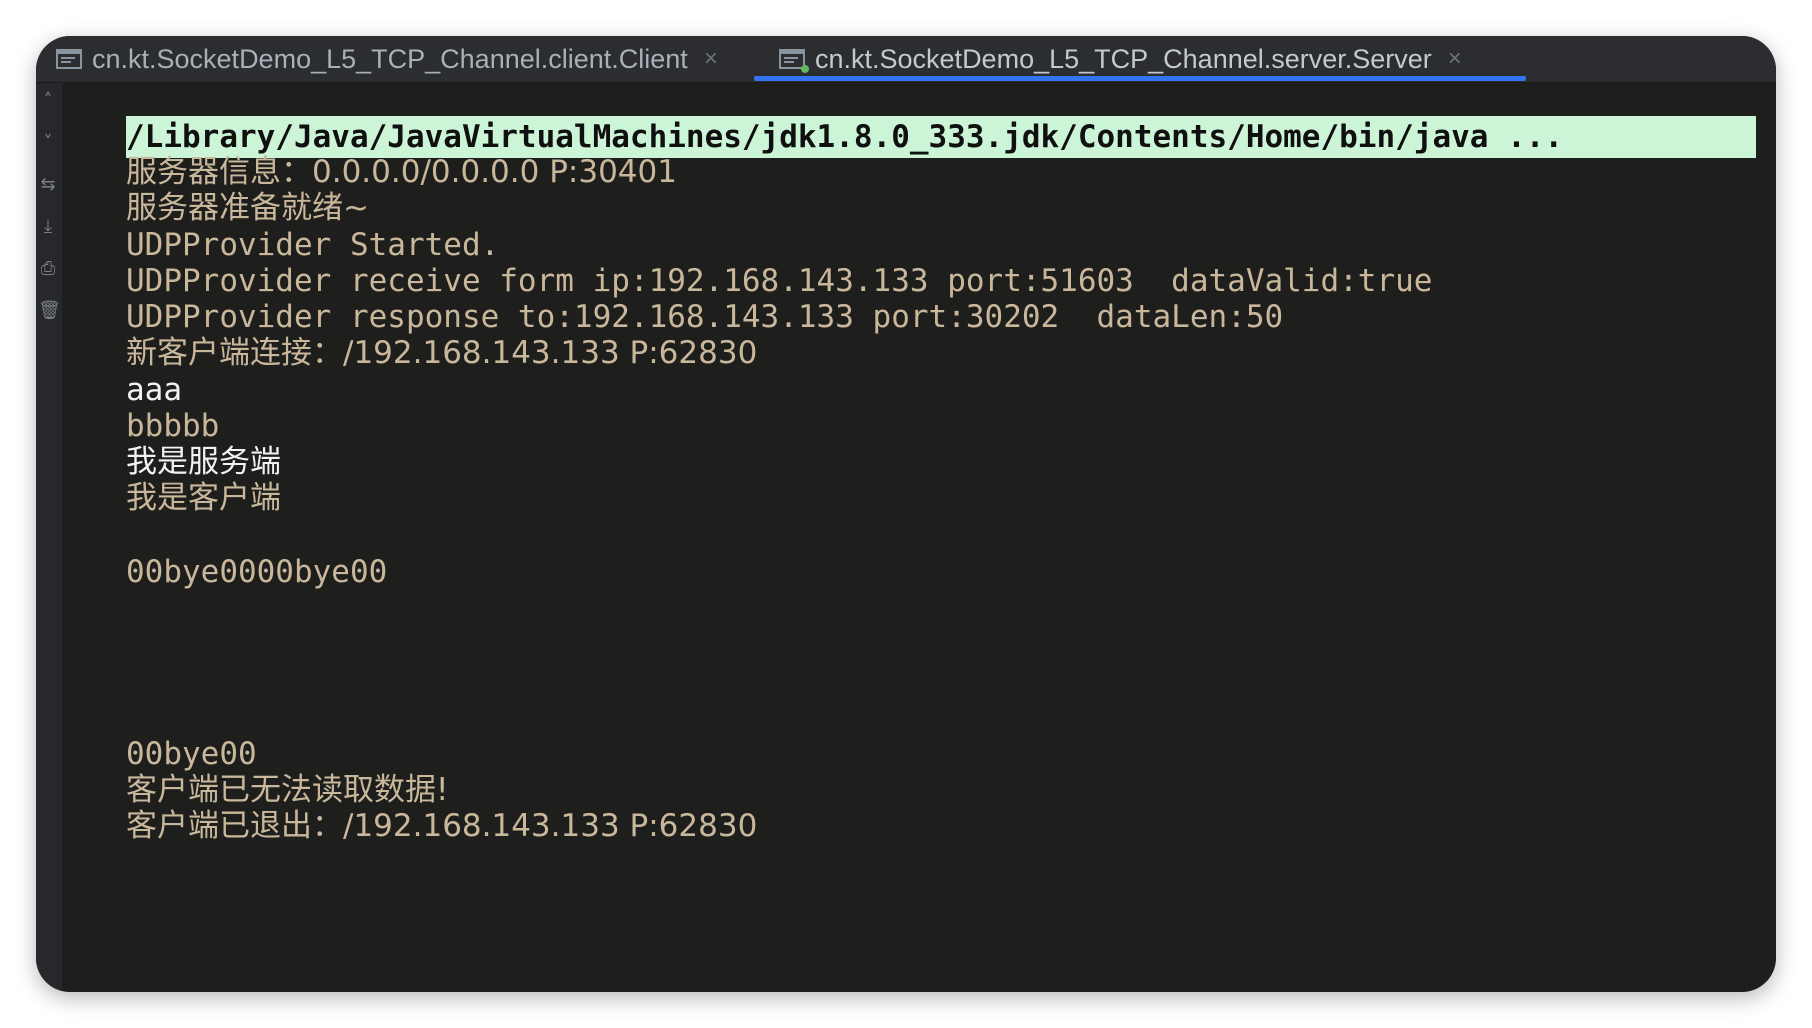 Image resolution: width=1812 pixels, height=1028 pixels. What do you see at coordinates (49, 311) in the screenshot?
I see `trash-icon: 🗑` at bounding box center [49, 311].